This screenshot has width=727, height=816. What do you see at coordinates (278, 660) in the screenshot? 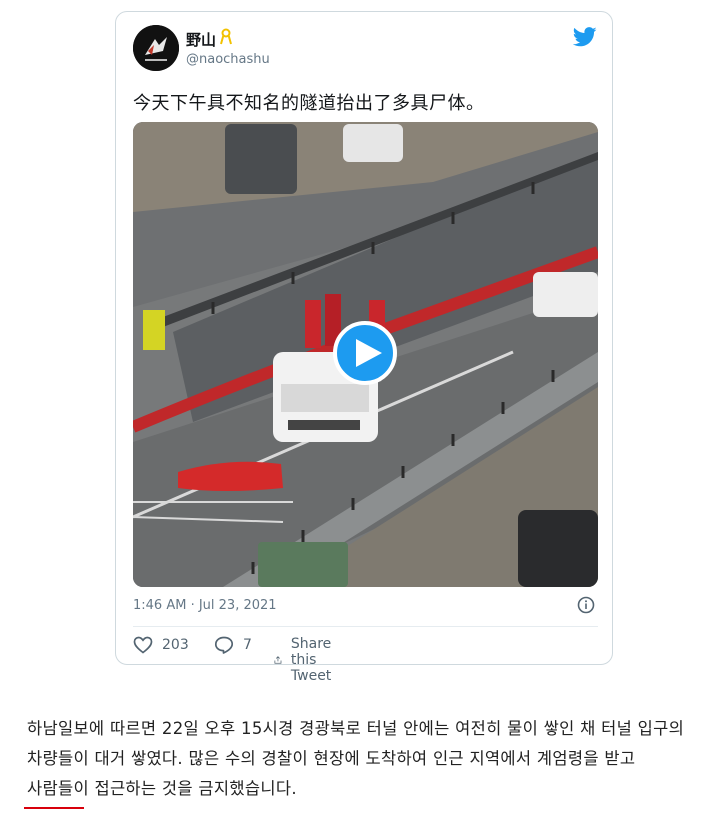
I see `share-icon` at bounding box center [278, 660].